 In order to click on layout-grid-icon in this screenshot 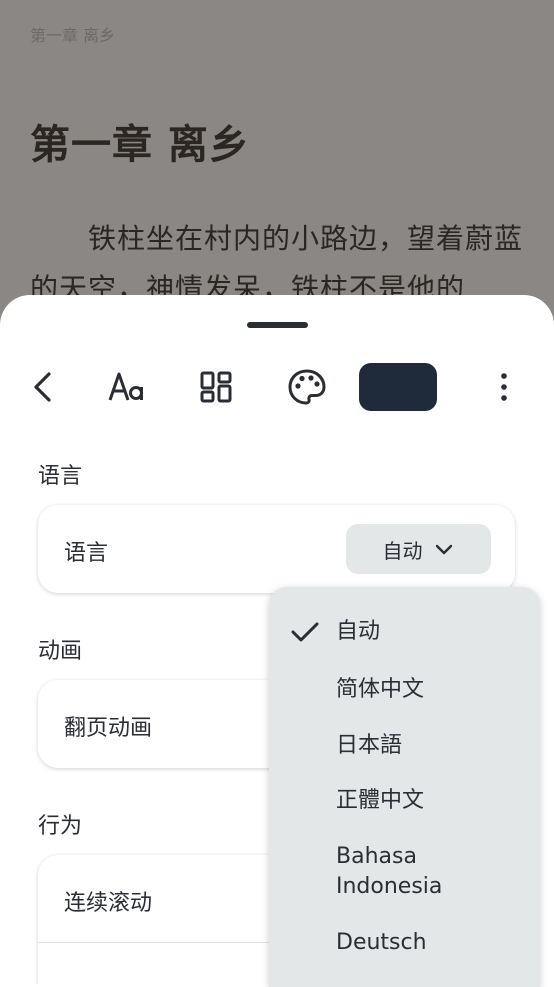, I will do `click(216, 387)`.